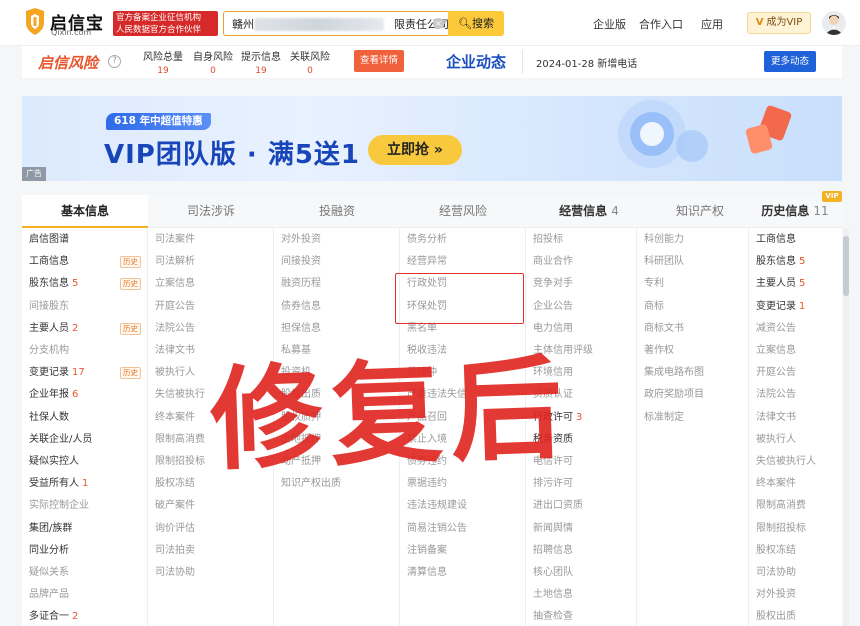 This screenshot has height=626, width=860. What do you see at coordinates (175, 329) in the screenshot?
I see `list-item: 法院公告` at bounding box center [175, 329].